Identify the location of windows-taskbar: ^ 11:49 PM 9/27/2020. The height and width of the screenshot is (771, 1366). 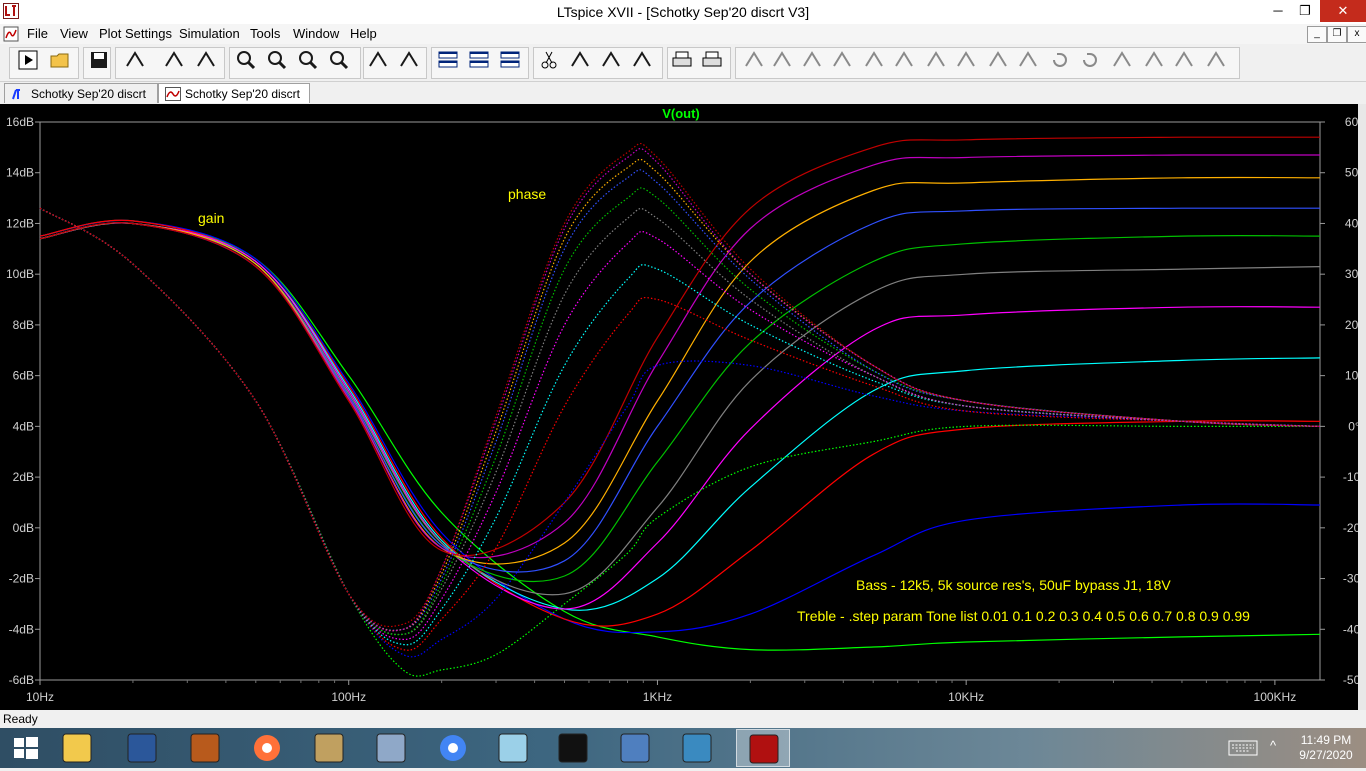
(683, 748).